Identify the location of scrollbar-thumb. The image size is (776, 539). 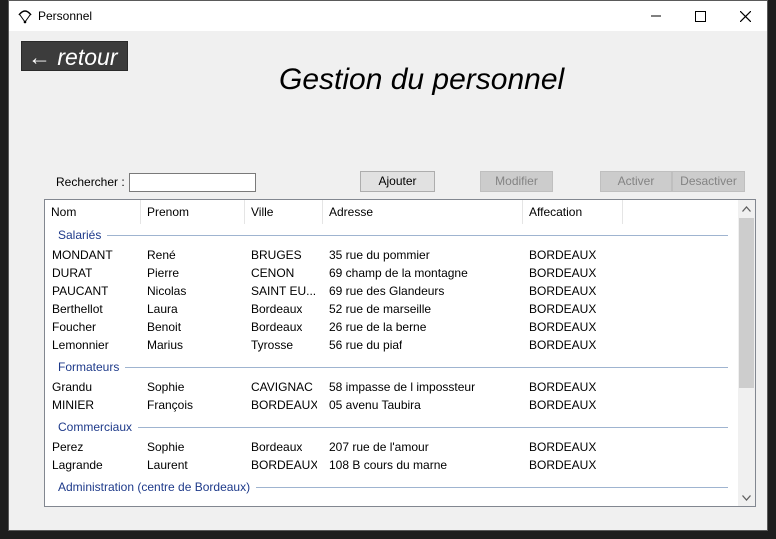
(746, 303).